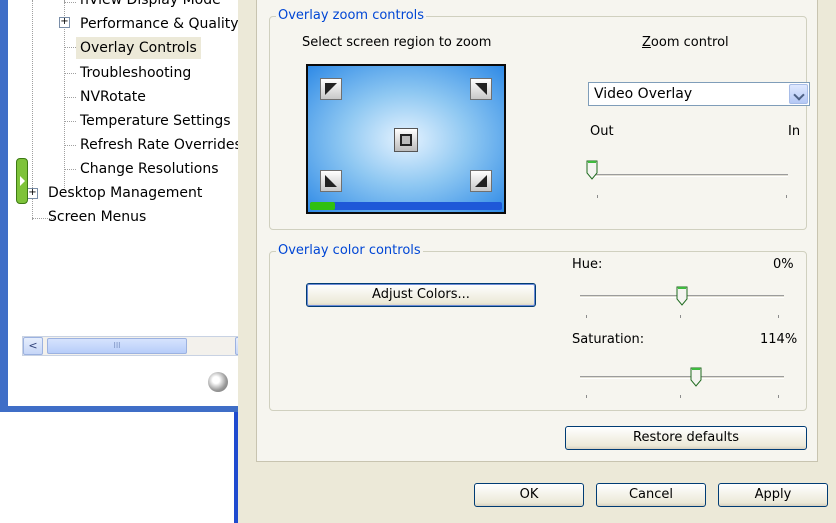 The image size is (836, 523). Describe the element at coordinates (97, 217) in the screenshot. I see `tree-item-screen-menus: Screen Menus` at that location.